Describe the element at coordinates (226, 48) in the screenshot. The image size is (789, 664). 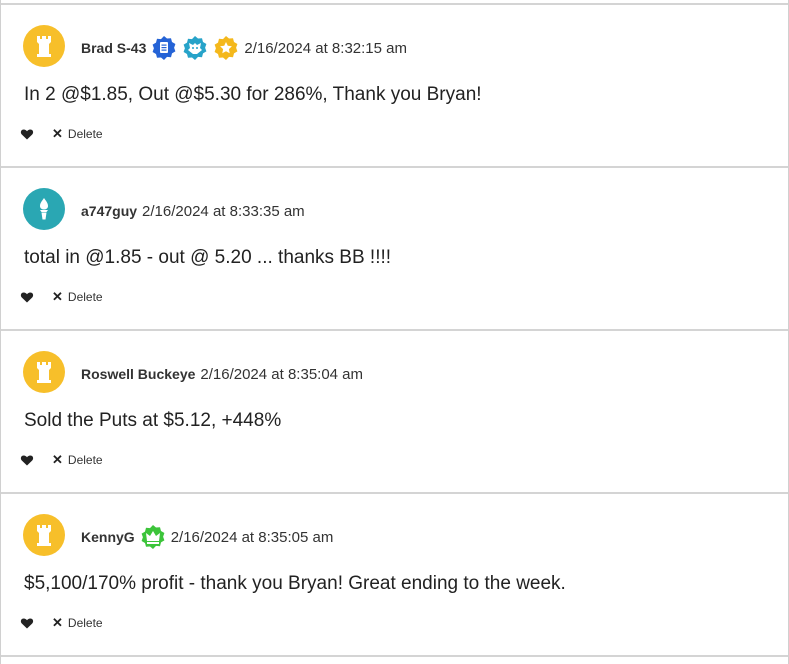
I see `star-badge-icon` at that location.